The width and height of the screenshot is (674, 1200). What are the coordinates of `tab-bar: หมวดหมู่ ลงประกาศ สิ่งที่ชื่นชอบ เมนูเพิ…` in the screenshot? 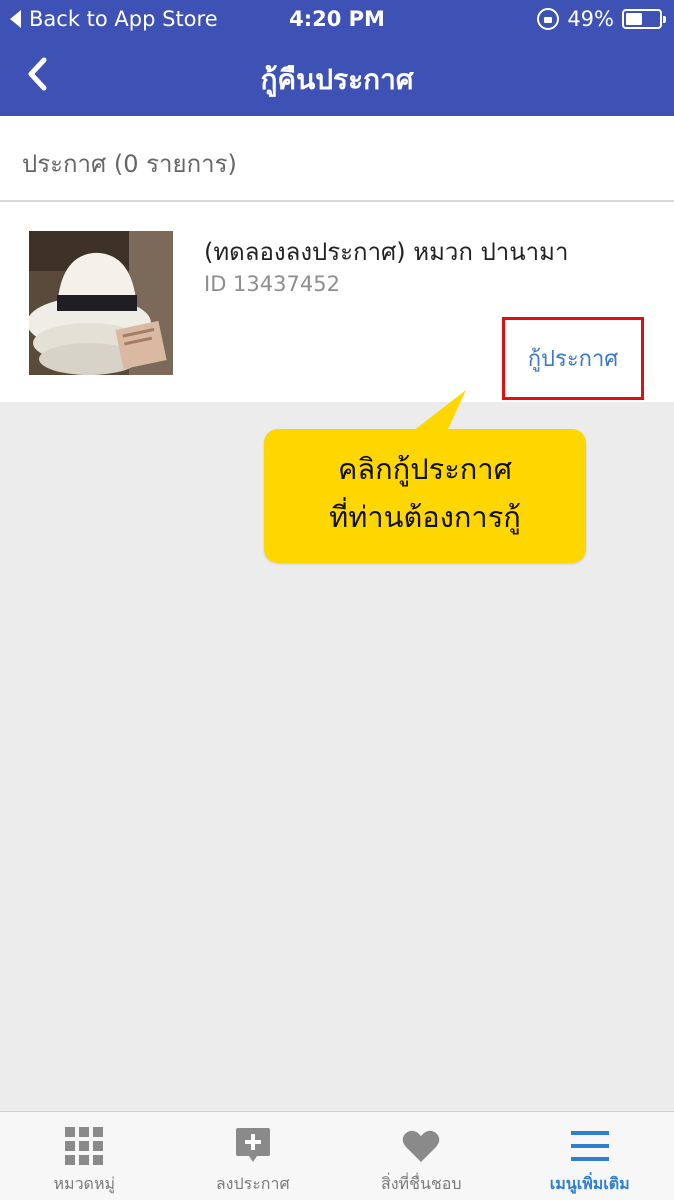 It's located at (337, 1155).